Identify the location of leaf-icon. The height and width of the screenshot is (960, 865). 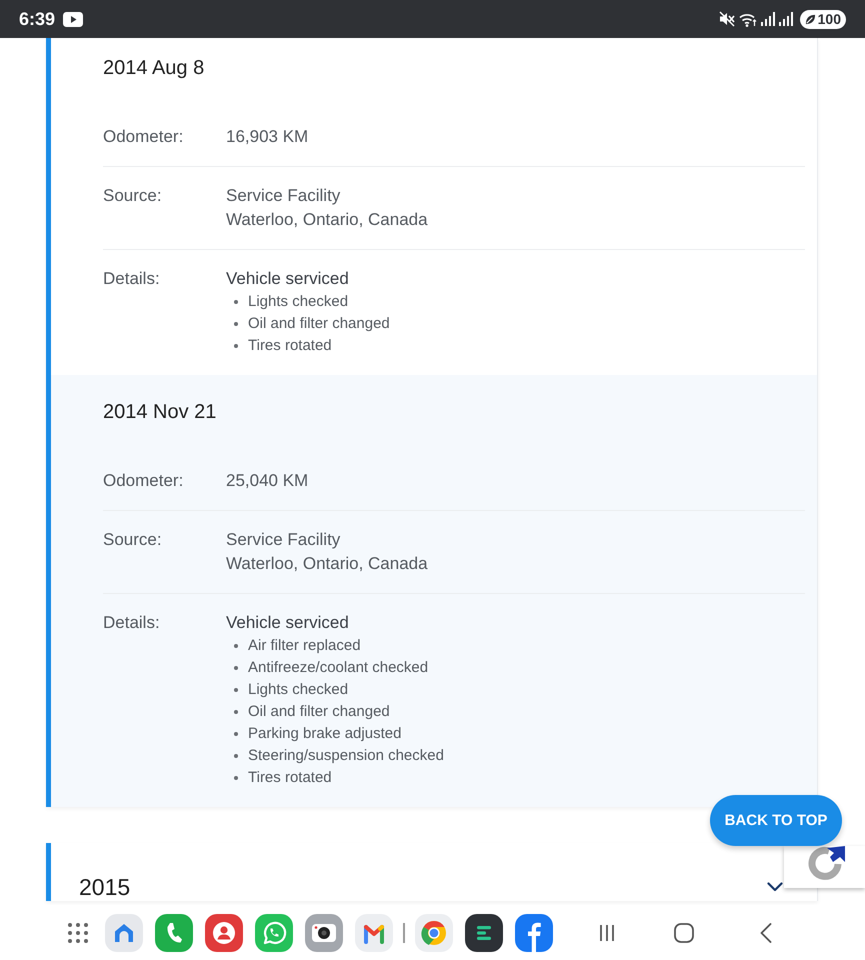
(810, 19).